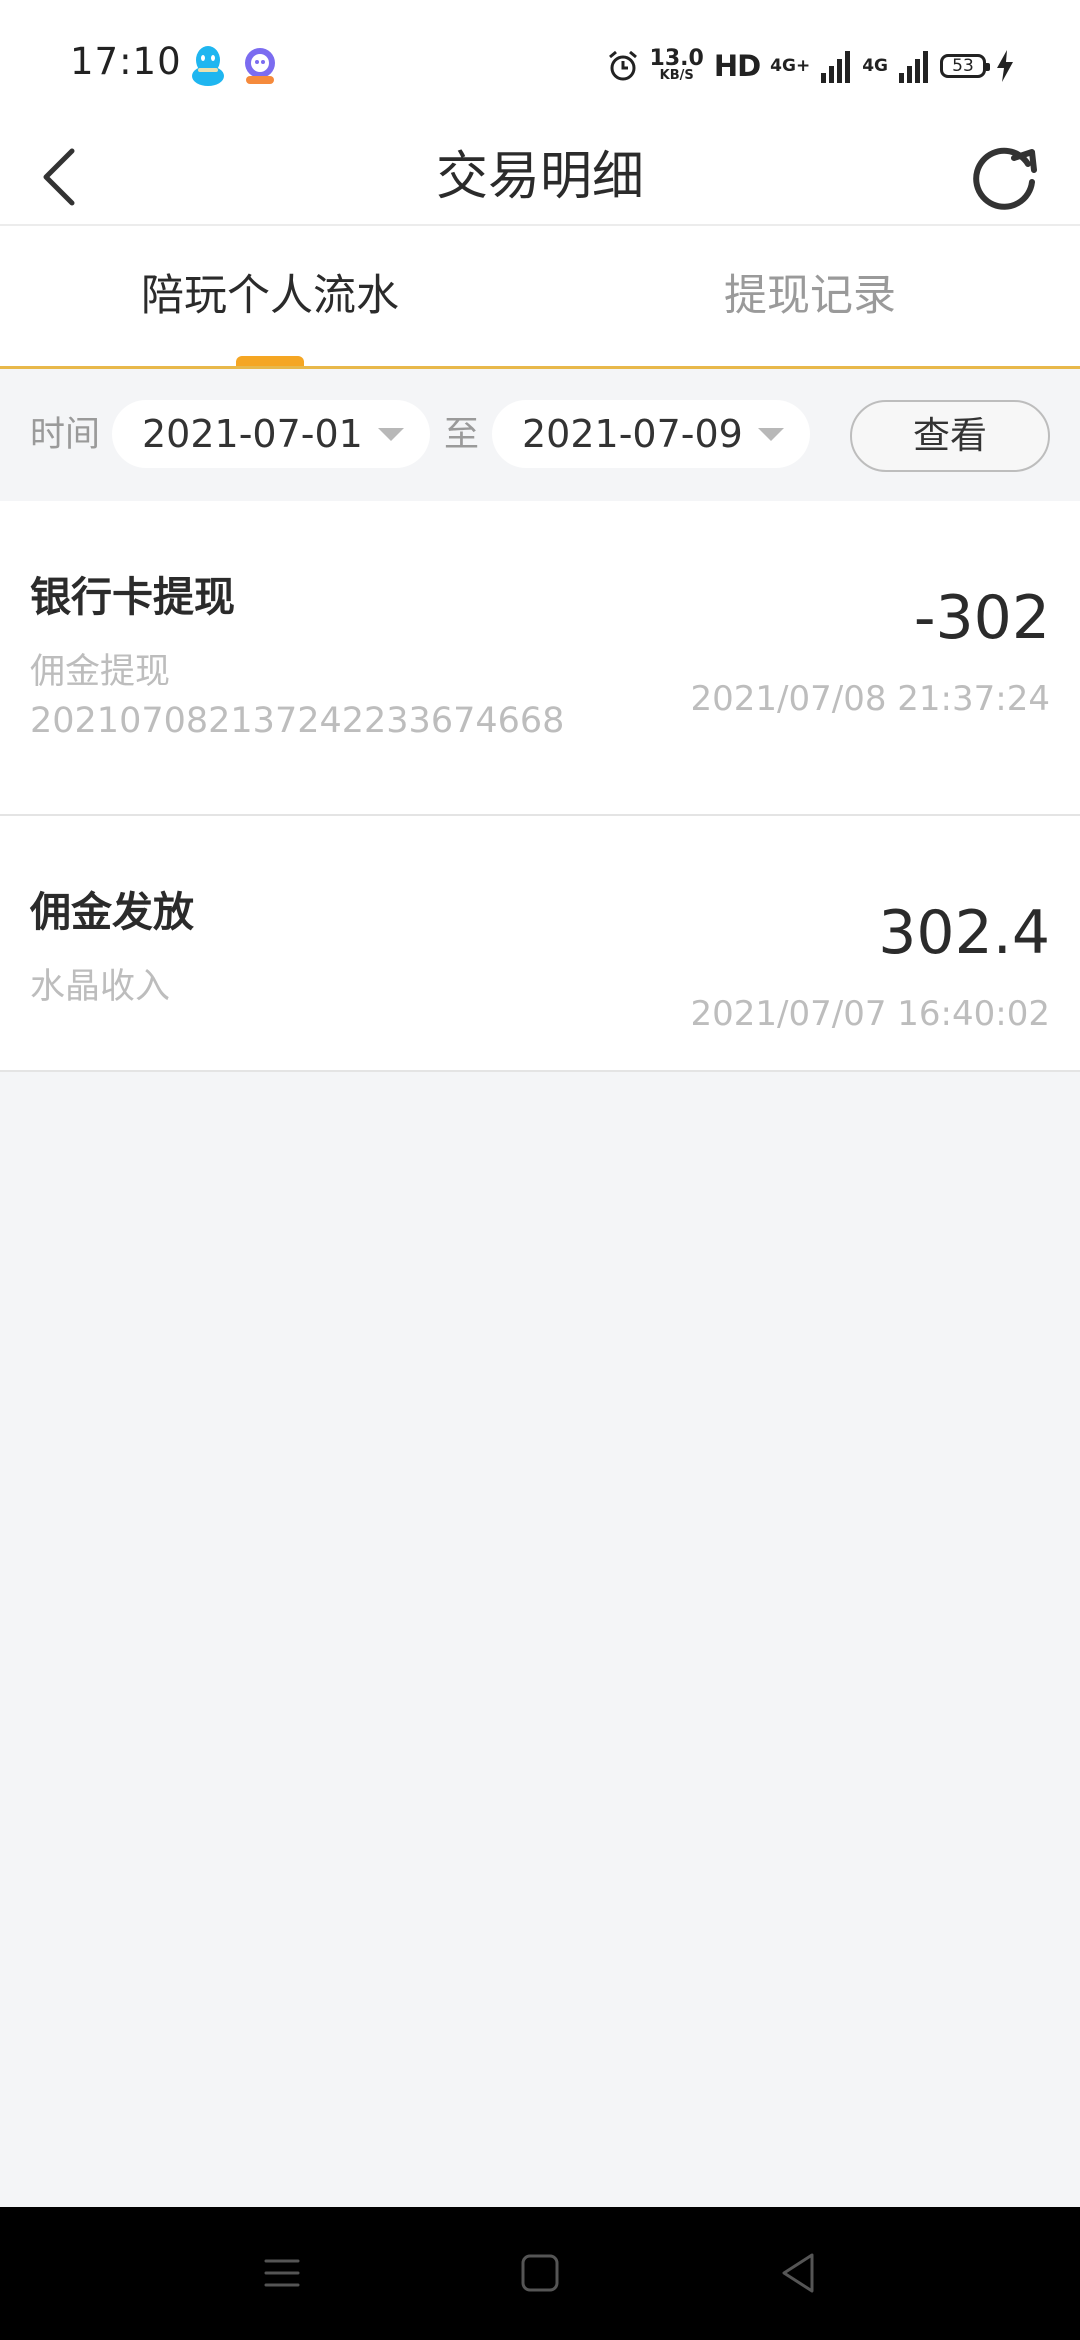 The width and height of the screenshot is (1080, 2340). Describe the element at coordinates (790, 66) in the screenshot. I see `signal-1-label: 4G+` at that location.